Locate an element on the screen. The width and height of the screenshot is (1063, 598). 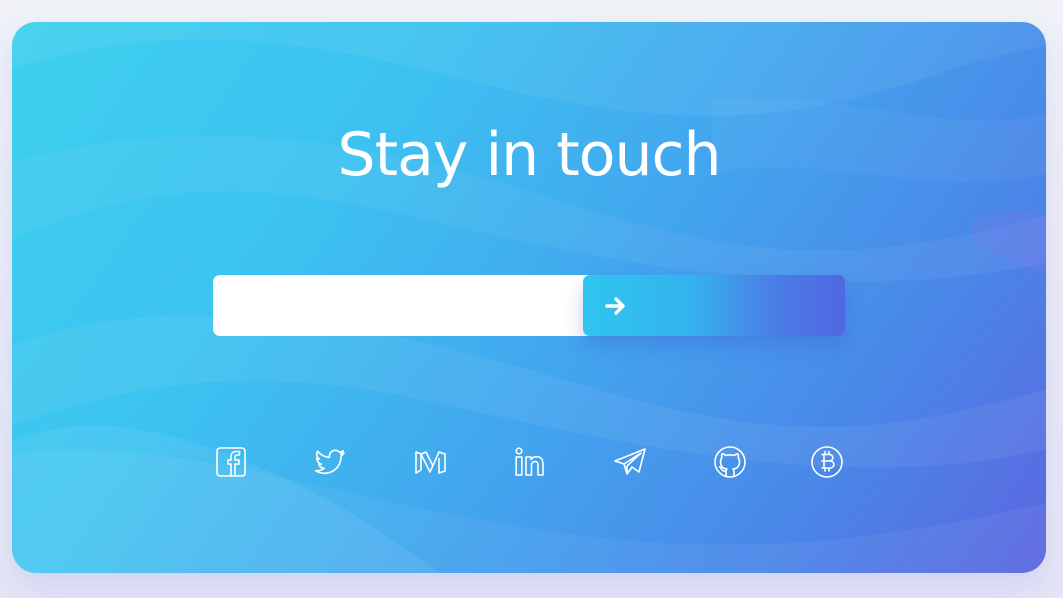
facebook-icon is located at coordinates (231, 462).